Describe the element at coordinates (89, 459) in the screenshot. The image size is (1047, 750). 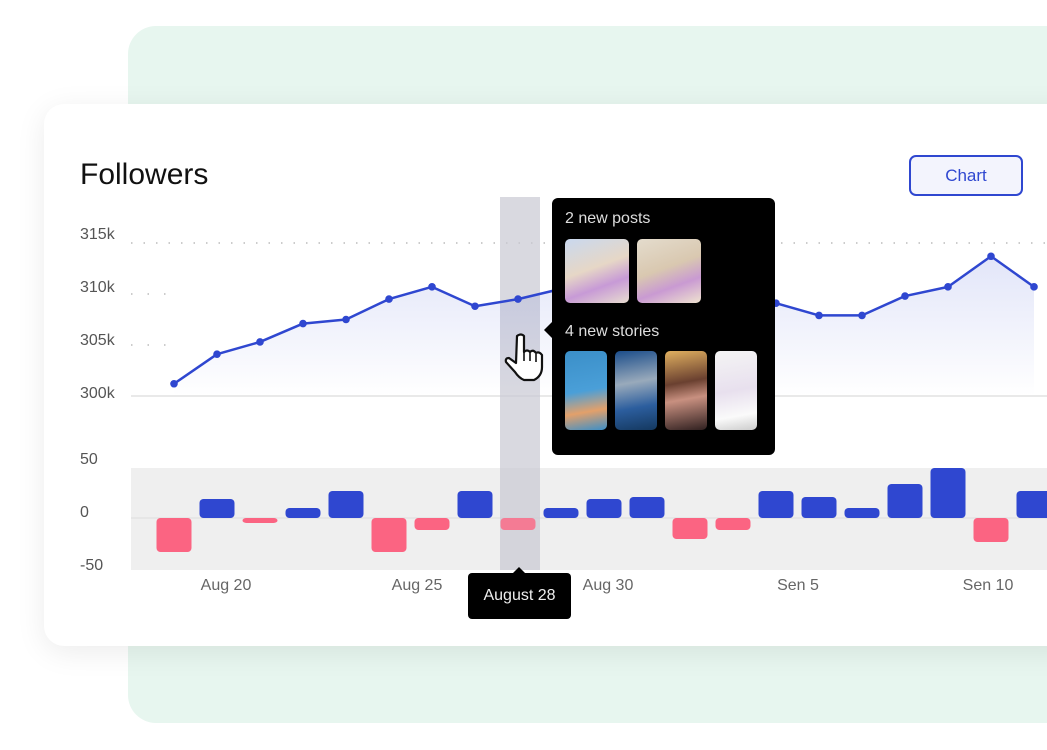
I see `y-tick-label: 50` at that location.